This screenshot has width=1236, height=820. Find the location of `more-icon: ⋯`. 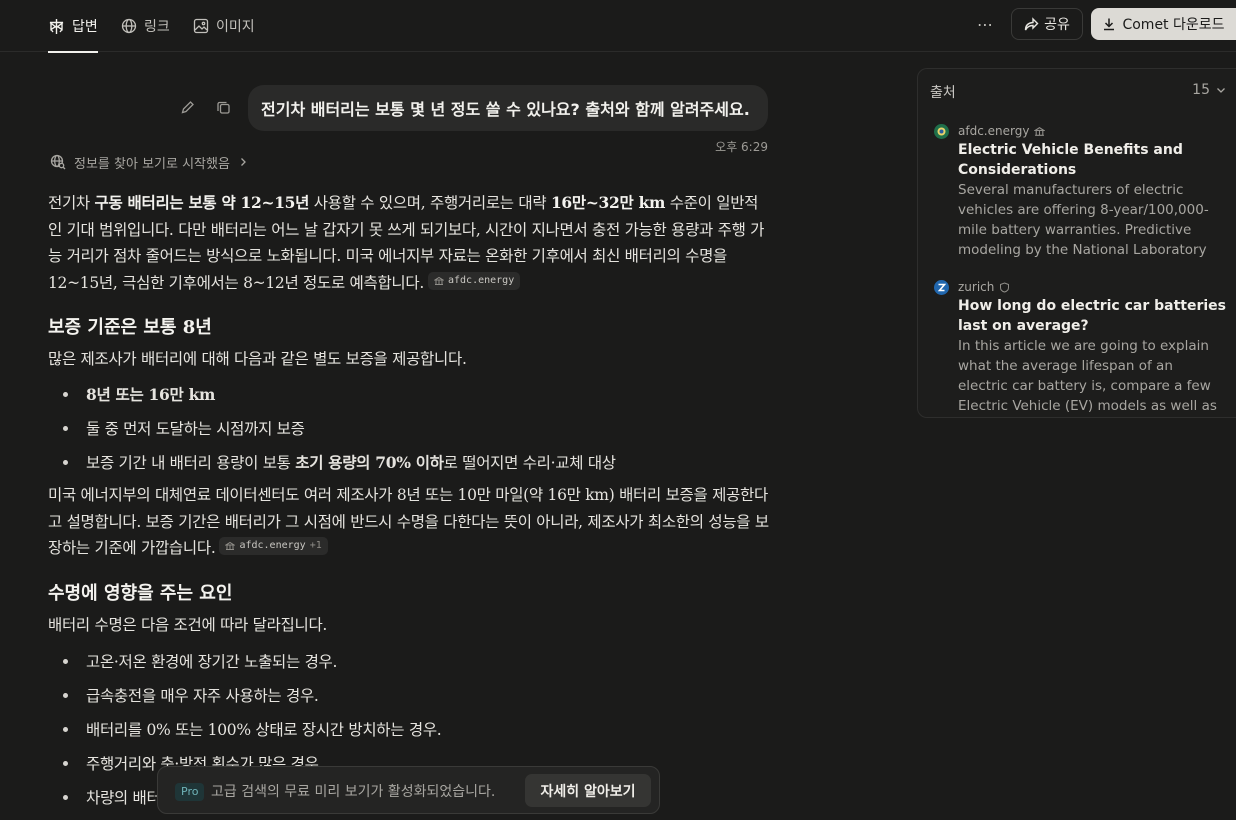

more-icon: ⋯ is located at coordinates (985, 24).